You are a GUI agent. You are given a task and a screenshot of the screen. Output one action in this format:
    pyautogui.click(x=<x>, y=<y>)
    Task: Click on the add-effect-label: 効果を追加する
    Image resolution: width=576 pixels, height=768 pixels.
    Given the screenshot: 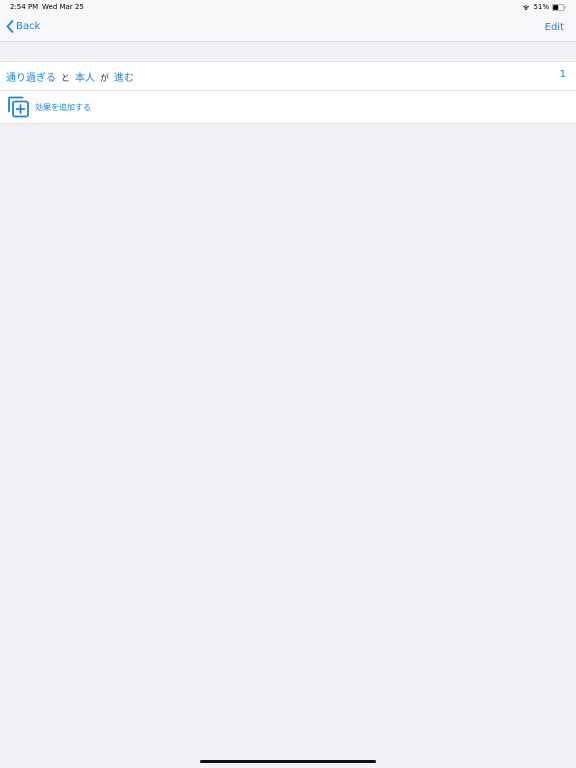 What is the action you would take?
    pyautogui.click(x=63, y=107)
    